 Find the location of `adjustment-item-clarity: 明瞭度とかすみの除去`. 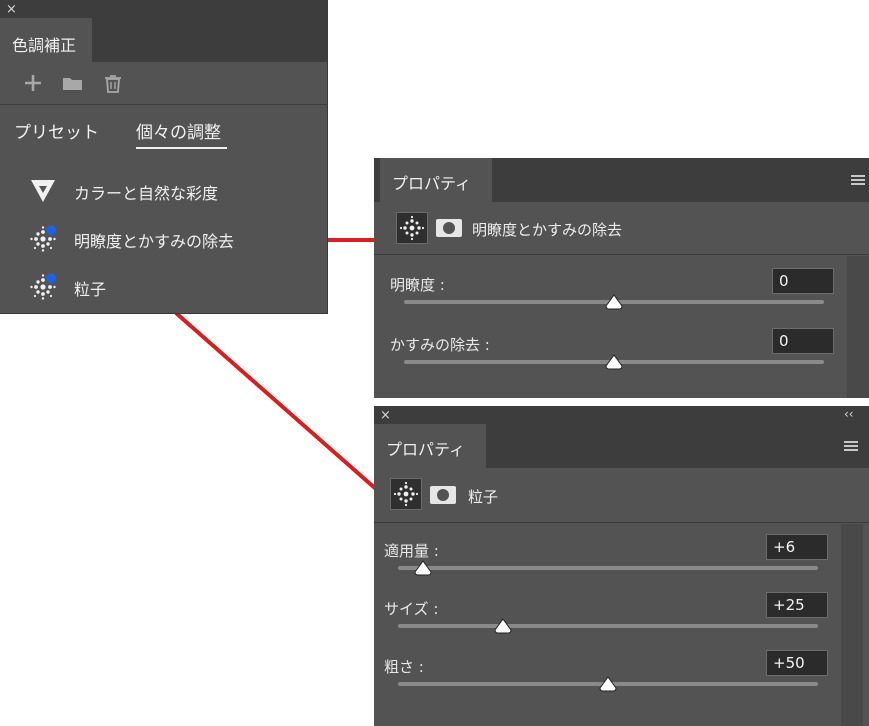

adjustment-item-clarity: 明瞭度とかすみの除去 is located at coordinates (173, 239).